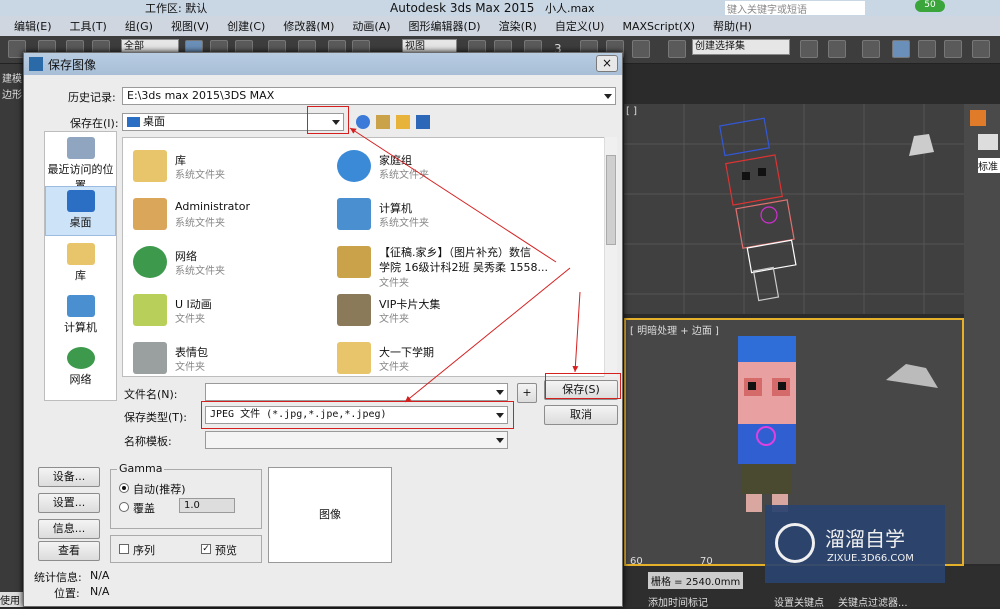 The height and width of the screenshot is (609, 1000). What do you see at coordinates (901, 49) in the screenshot?
I see `graphite-toggle-icon` at bounding box center [901, 49].